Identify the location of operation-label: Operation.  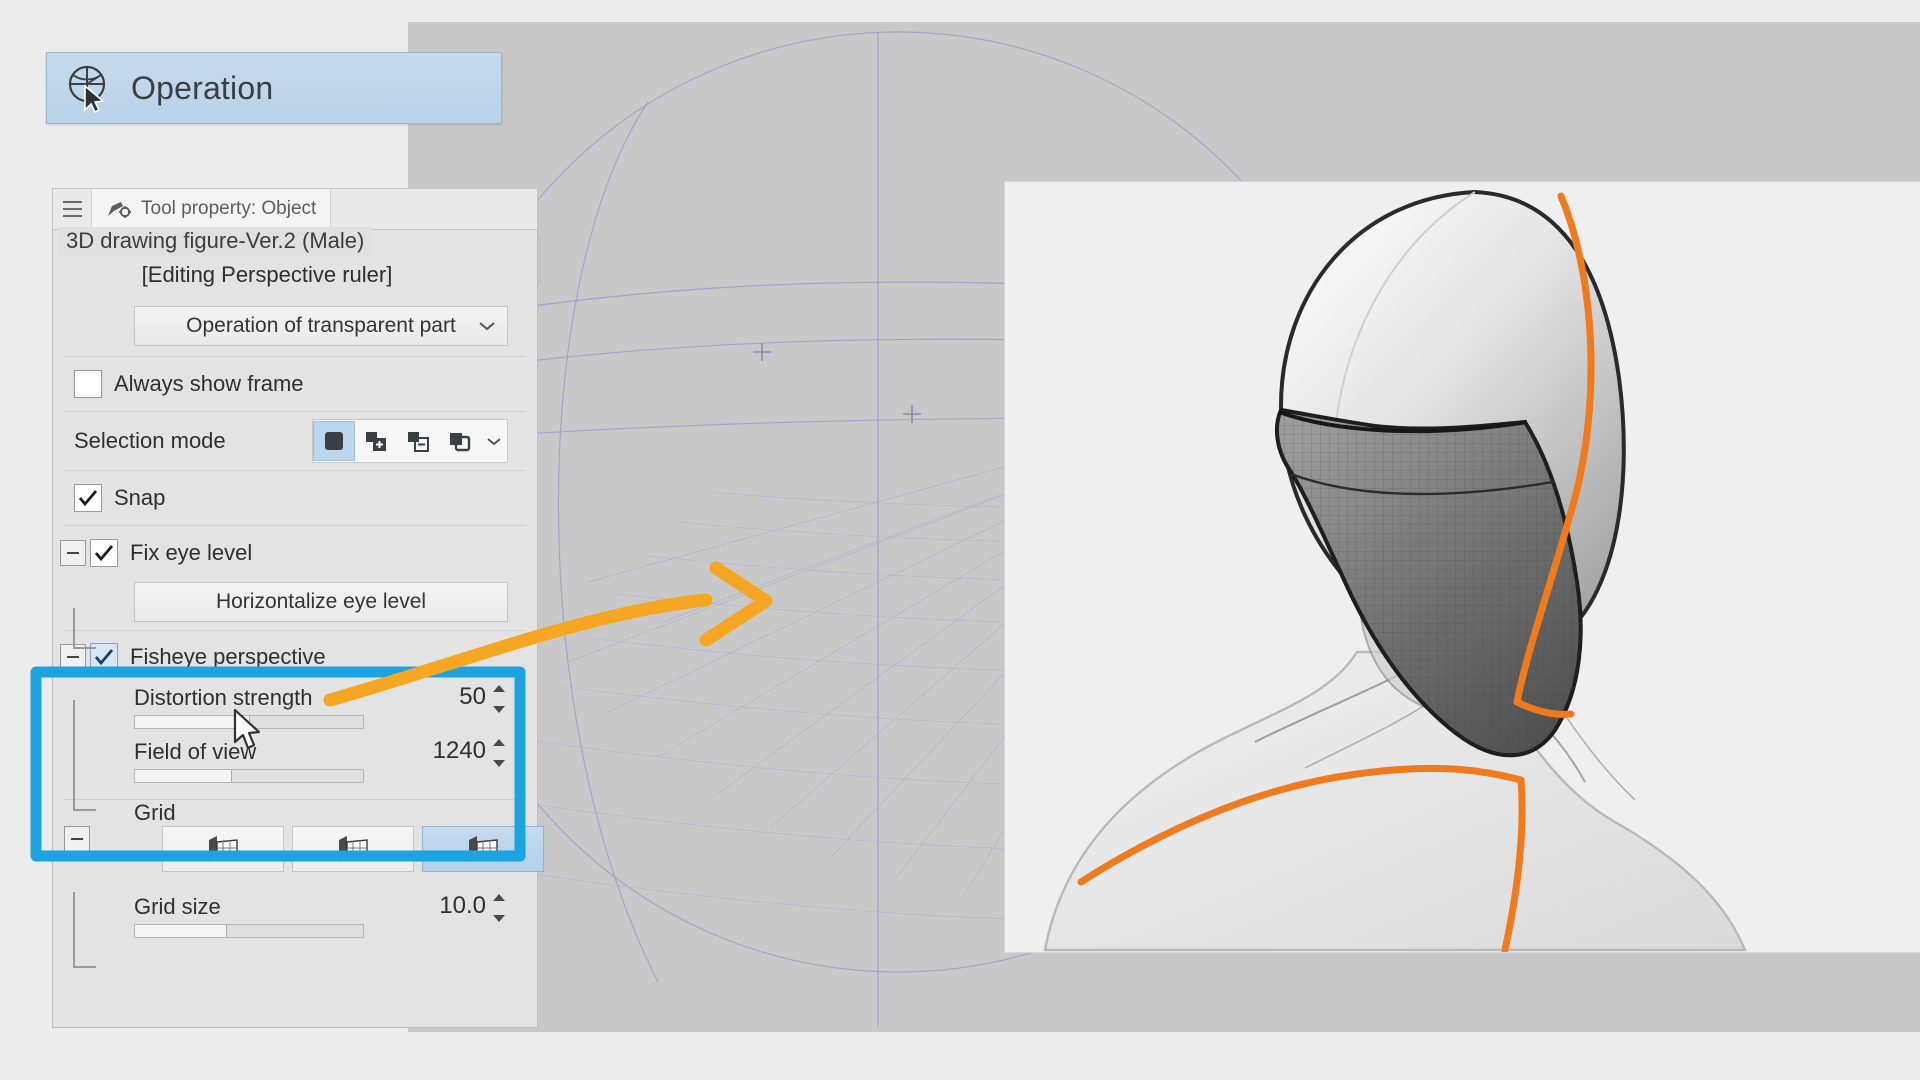
(202, 87).